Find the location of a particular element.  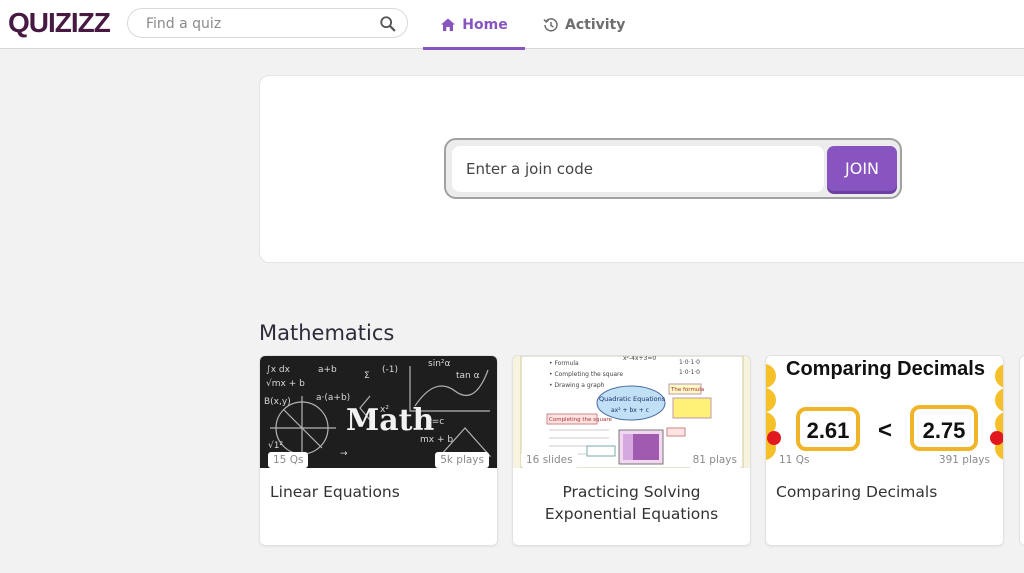

join-code-input is located at coordinates (638, 169).